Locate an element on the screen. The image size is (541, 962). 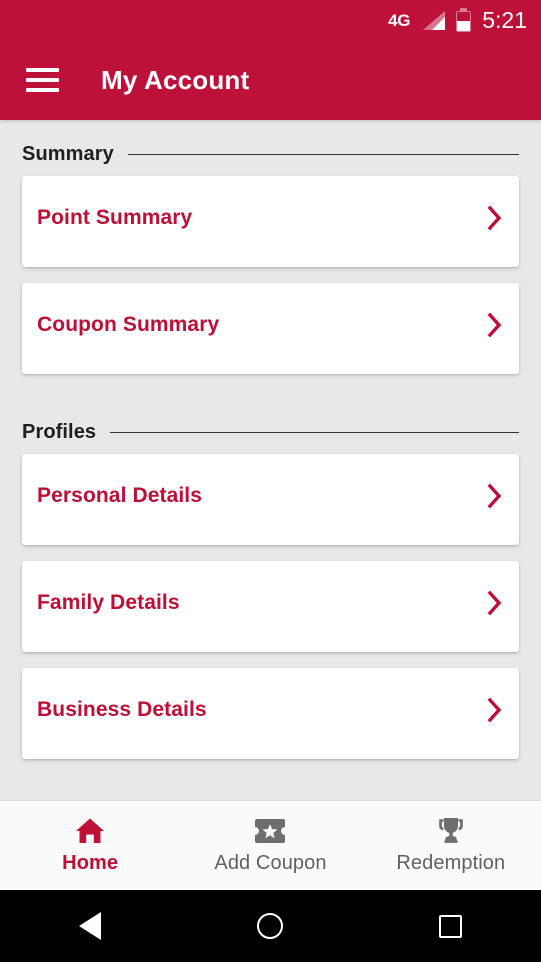
network-type-label: 4G is located at coordinates (399, 20).